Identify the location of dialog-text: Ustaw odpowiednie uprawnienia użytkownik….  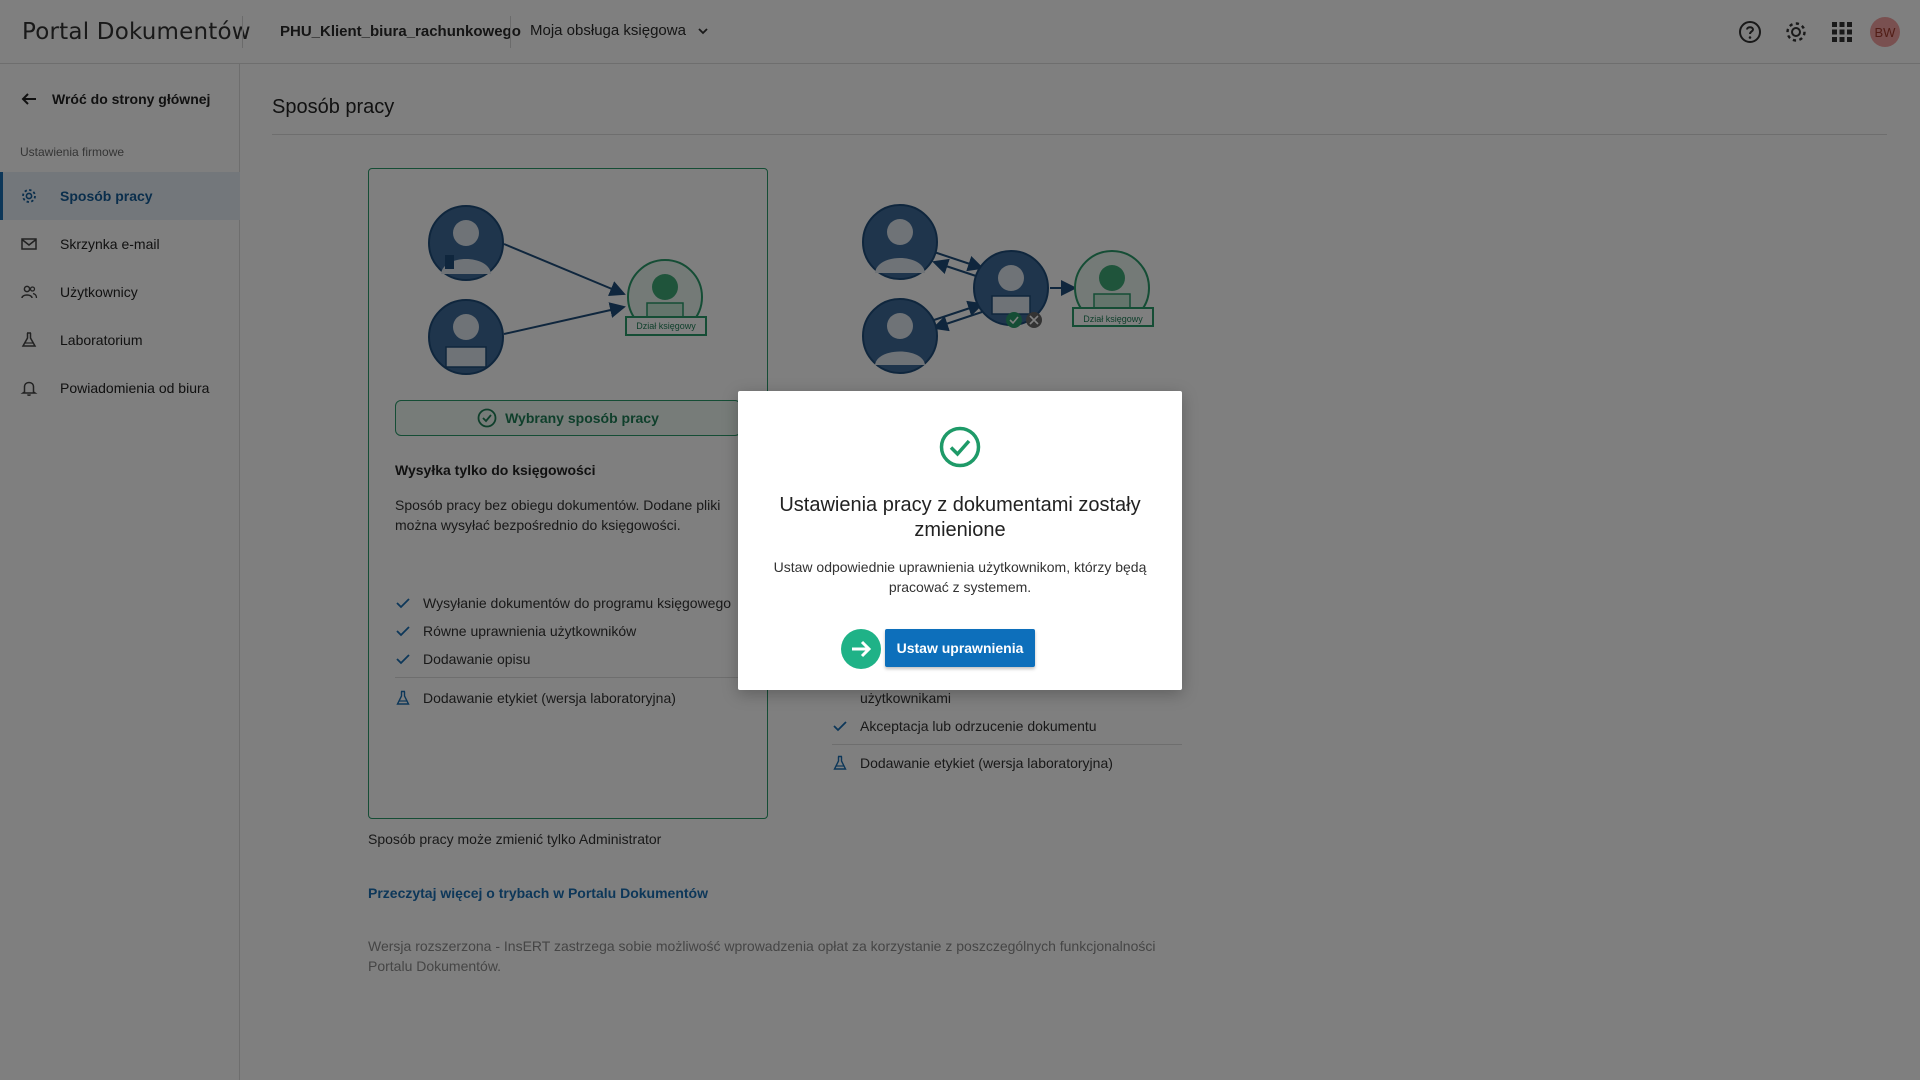
(960, 577).